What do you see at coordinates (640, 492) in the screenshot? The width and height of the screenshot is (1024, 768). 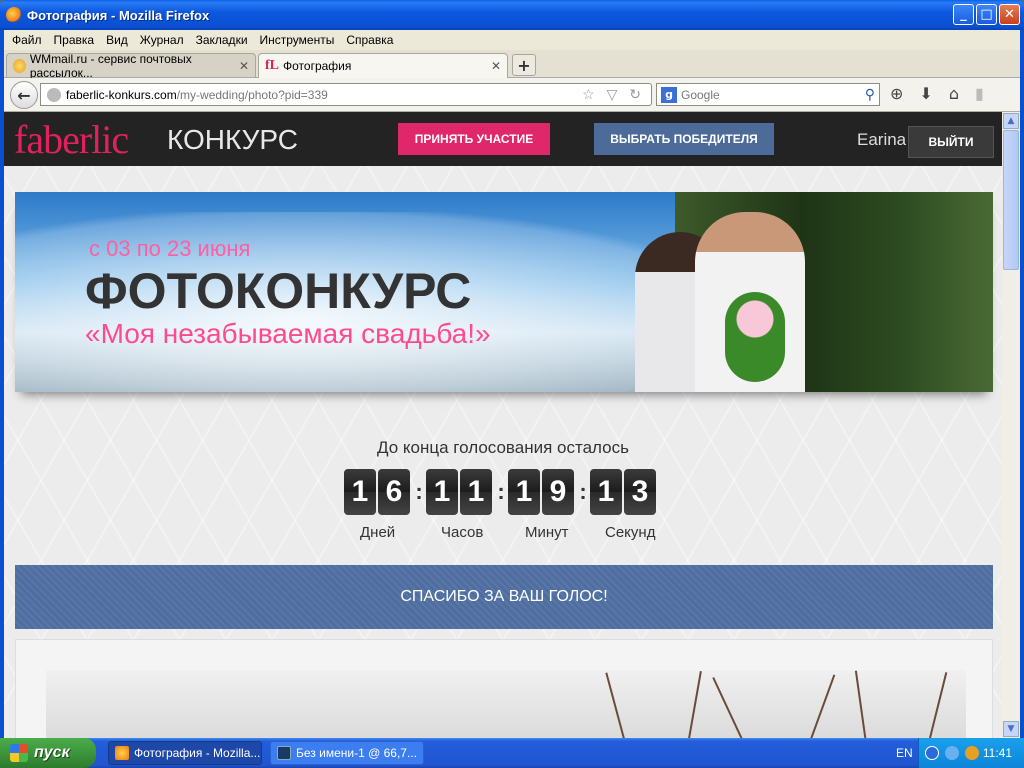 I see `seconds-digit: 3` at bounding box center [640, 492].